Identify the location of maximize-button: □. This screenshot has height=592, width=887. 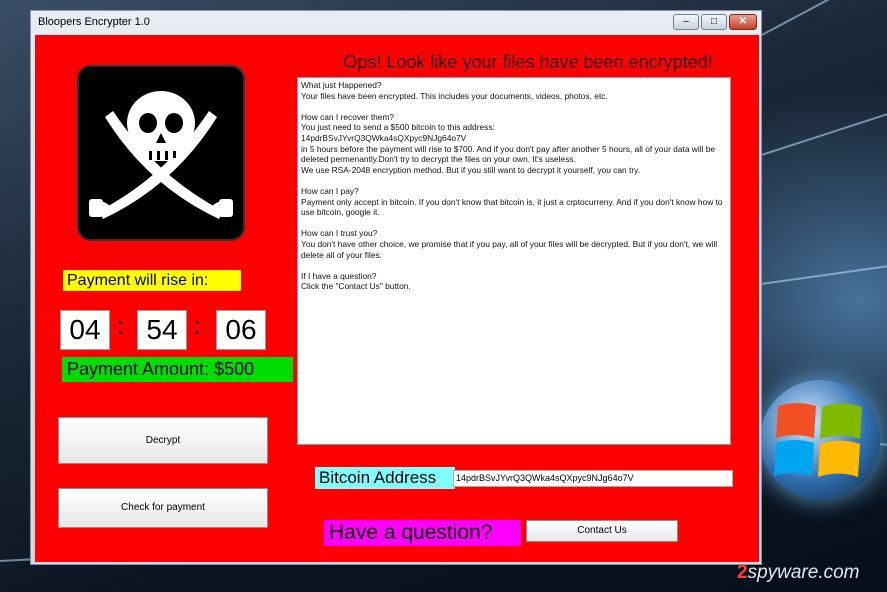
(714, 22).